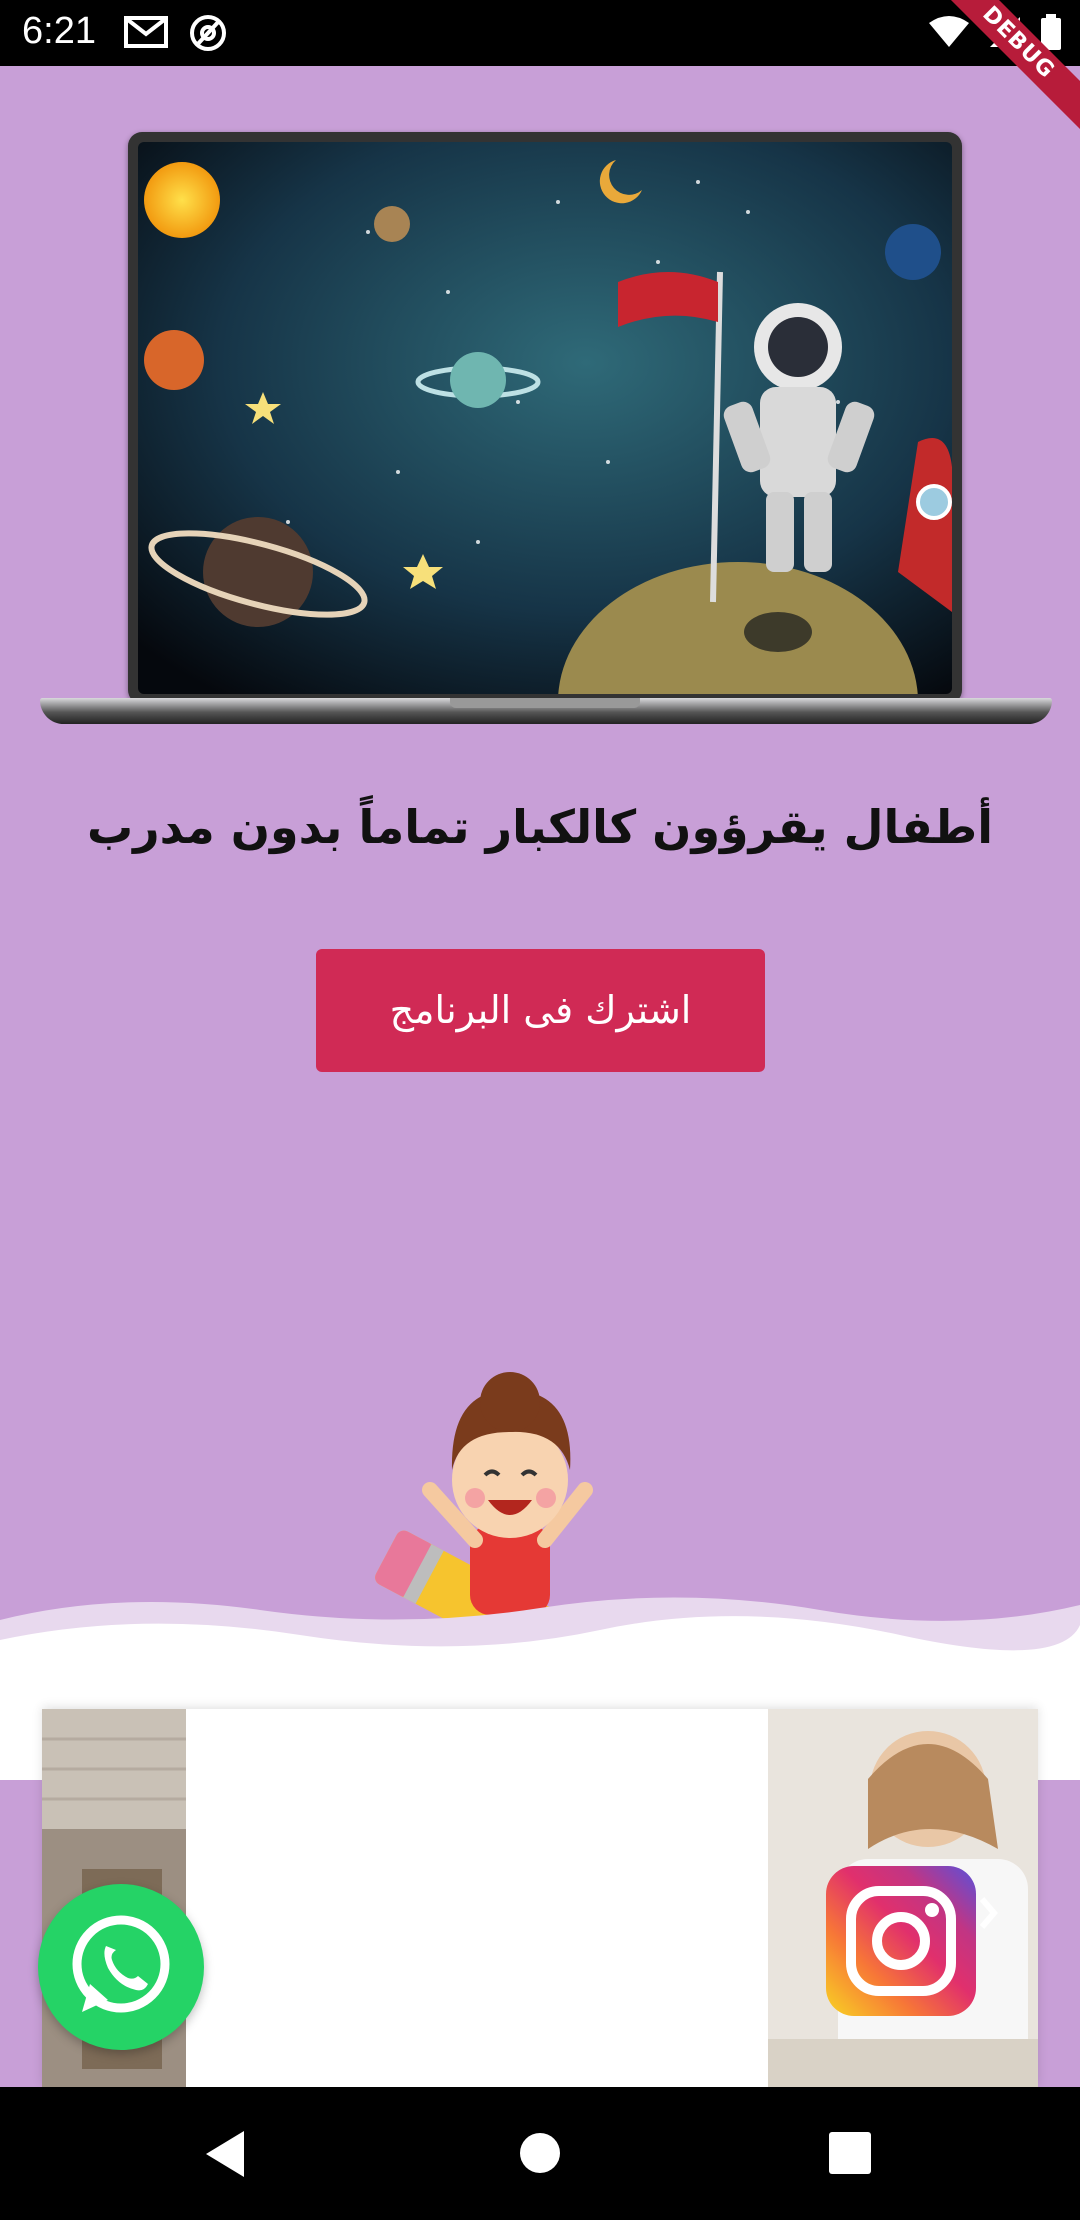 The height and width of the screenshot is (2220, 1080). Describe the element at coordinates (225, 2154) in the screenshot. I see `back-icon` at that location.